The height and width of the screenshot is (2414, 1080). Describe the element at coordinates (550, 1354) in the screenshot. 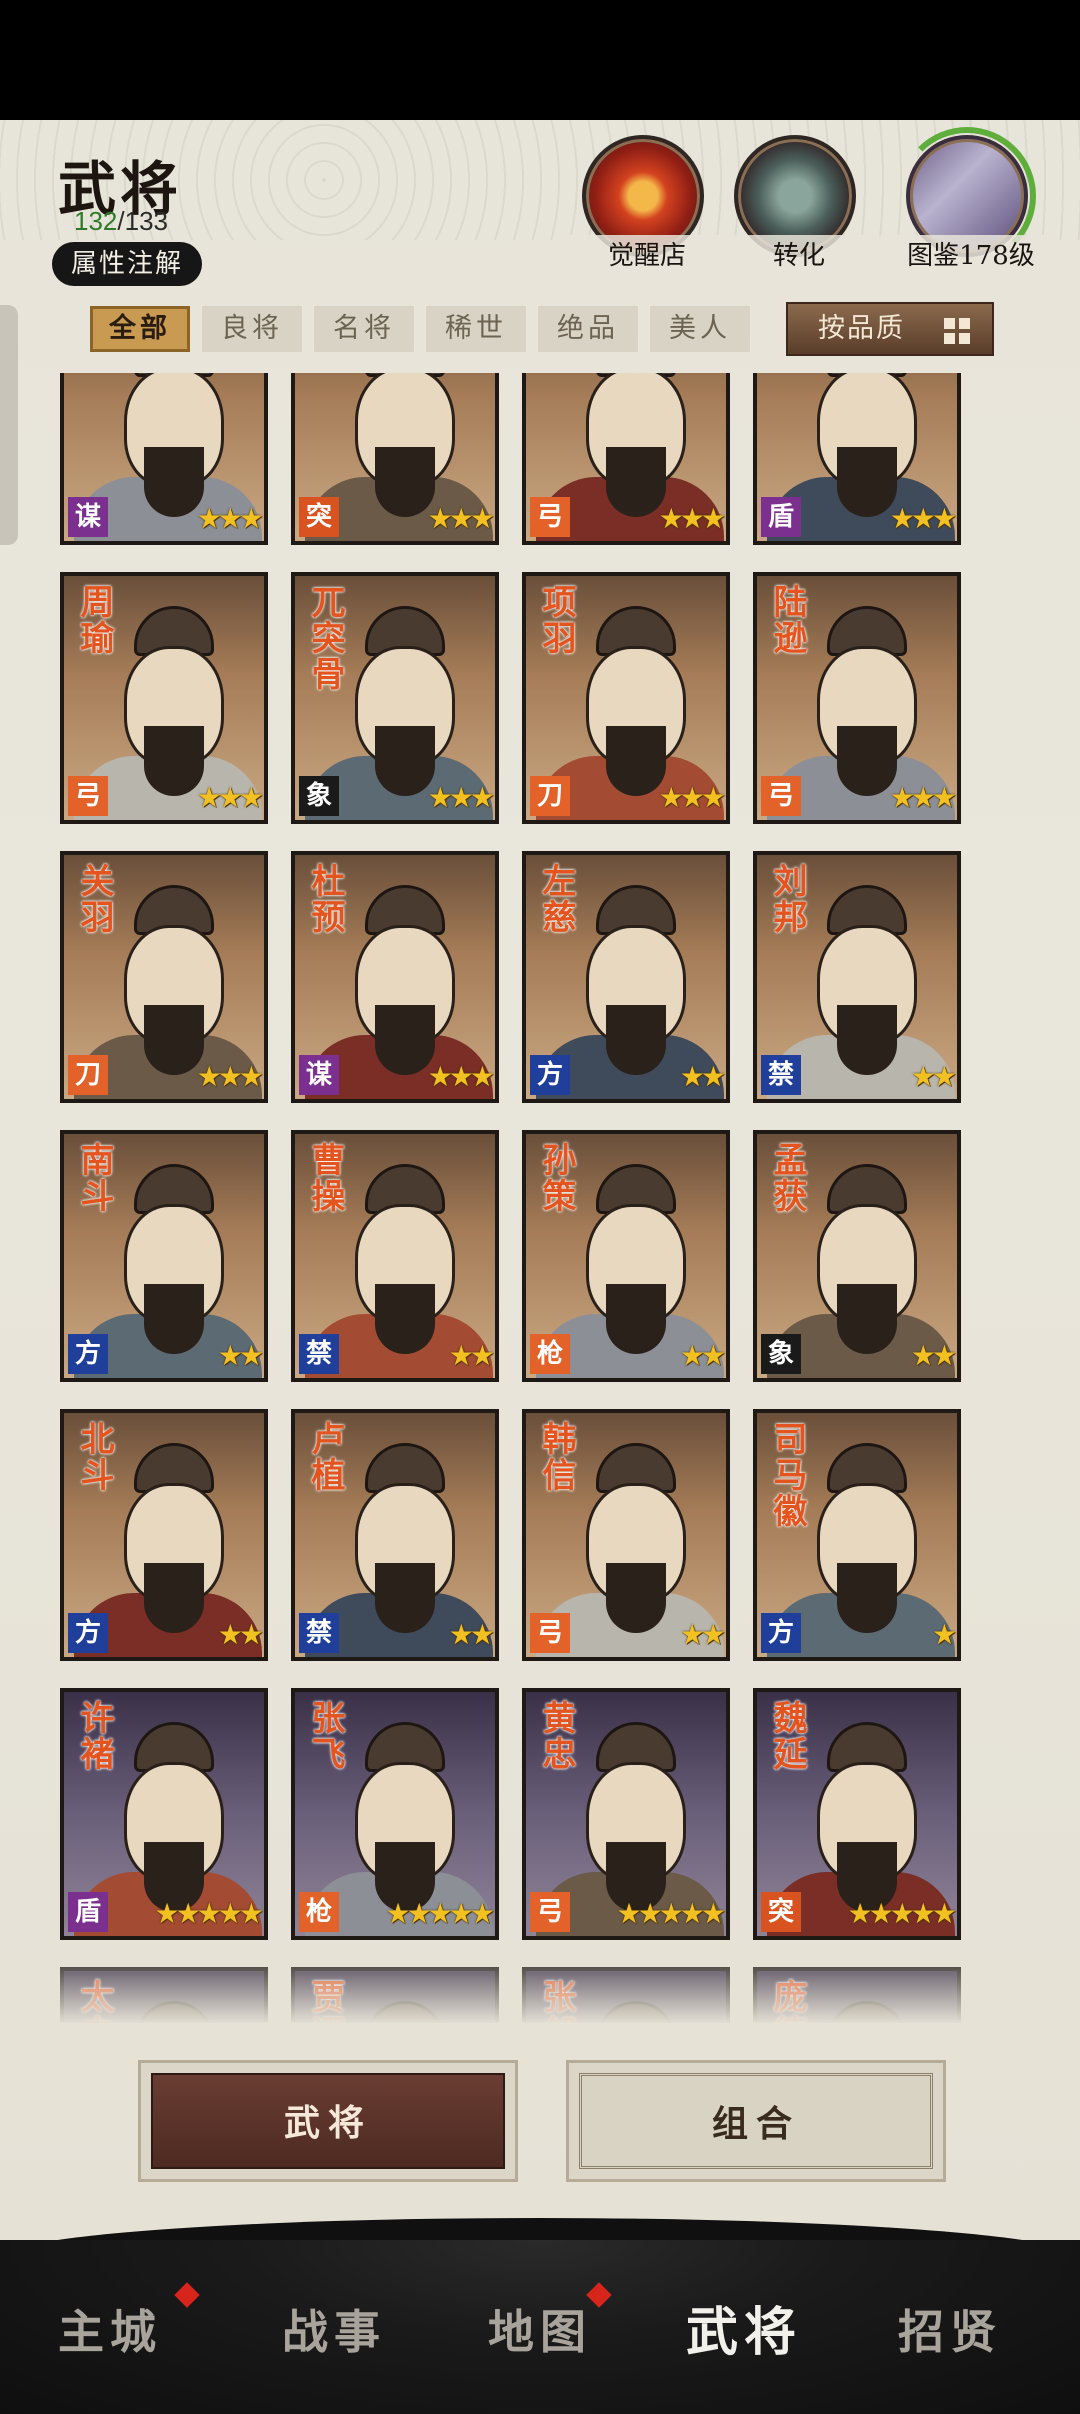

I see `hero-class-badge: 枪` at that location.